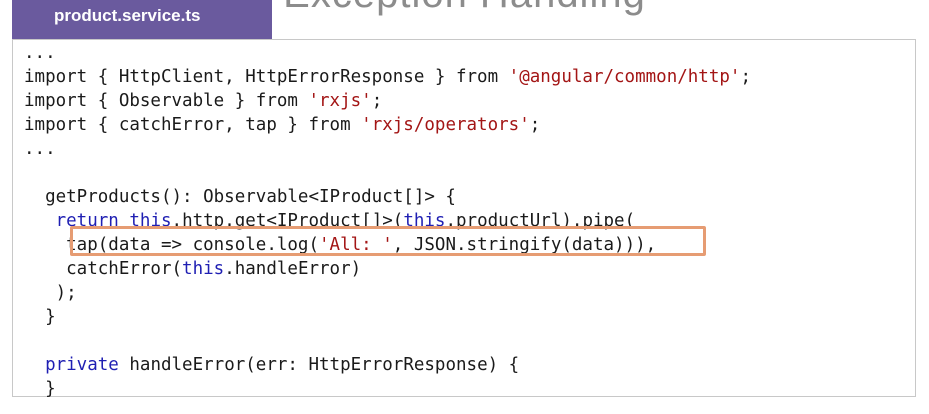 The height and width of the screenshot is (414, 929). I want to click on string-literal: '@angular/common/http', so click(624, 77).